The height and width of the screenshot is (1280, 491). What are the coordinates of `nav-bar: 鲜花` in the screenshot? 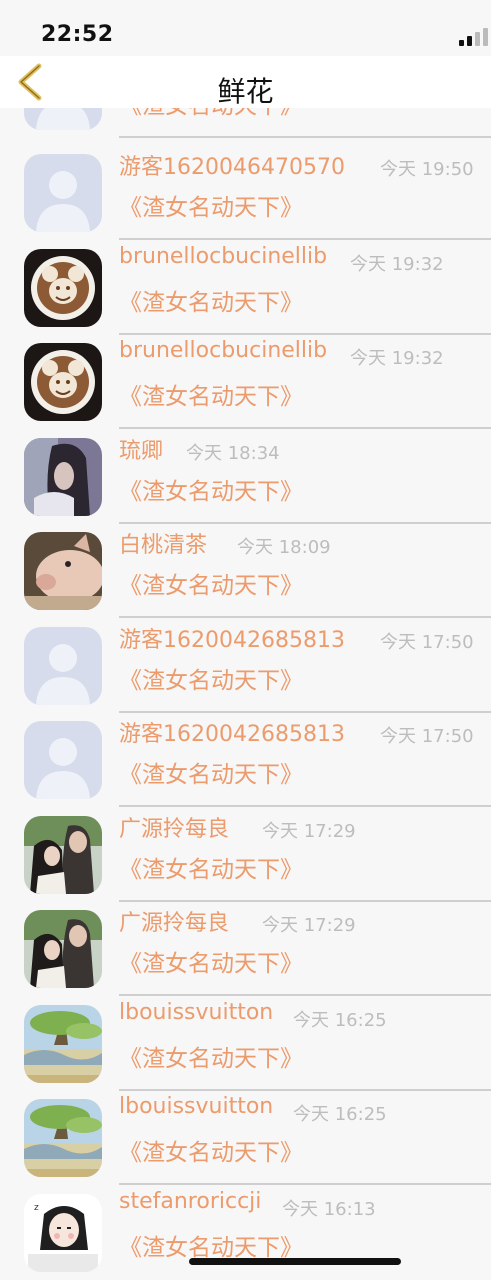 It's located at (245, 82).